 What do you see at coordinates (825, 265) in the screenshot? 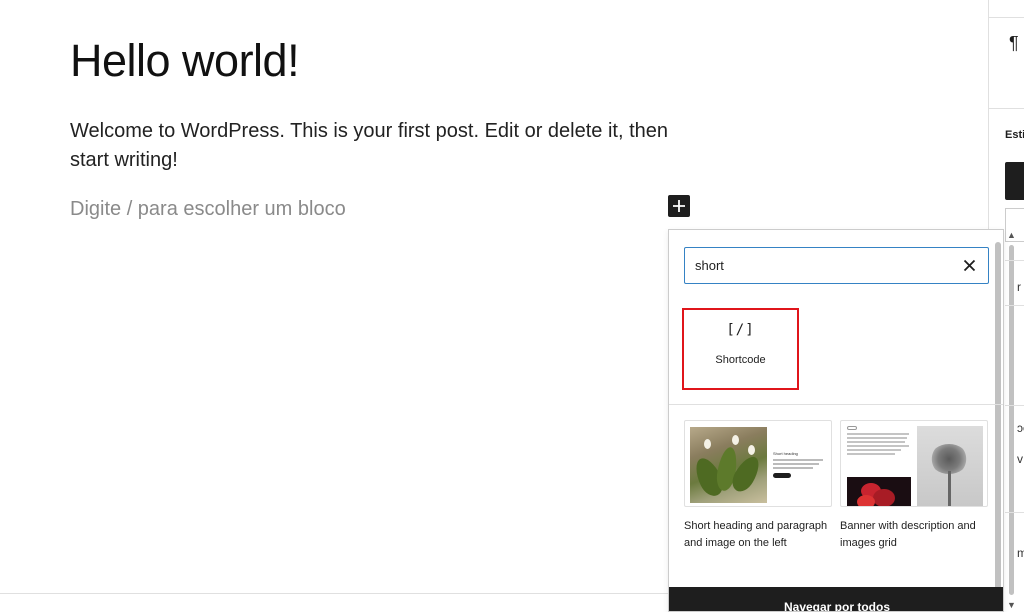
I see `inserter-search-input` at bounding box center [825, 265].